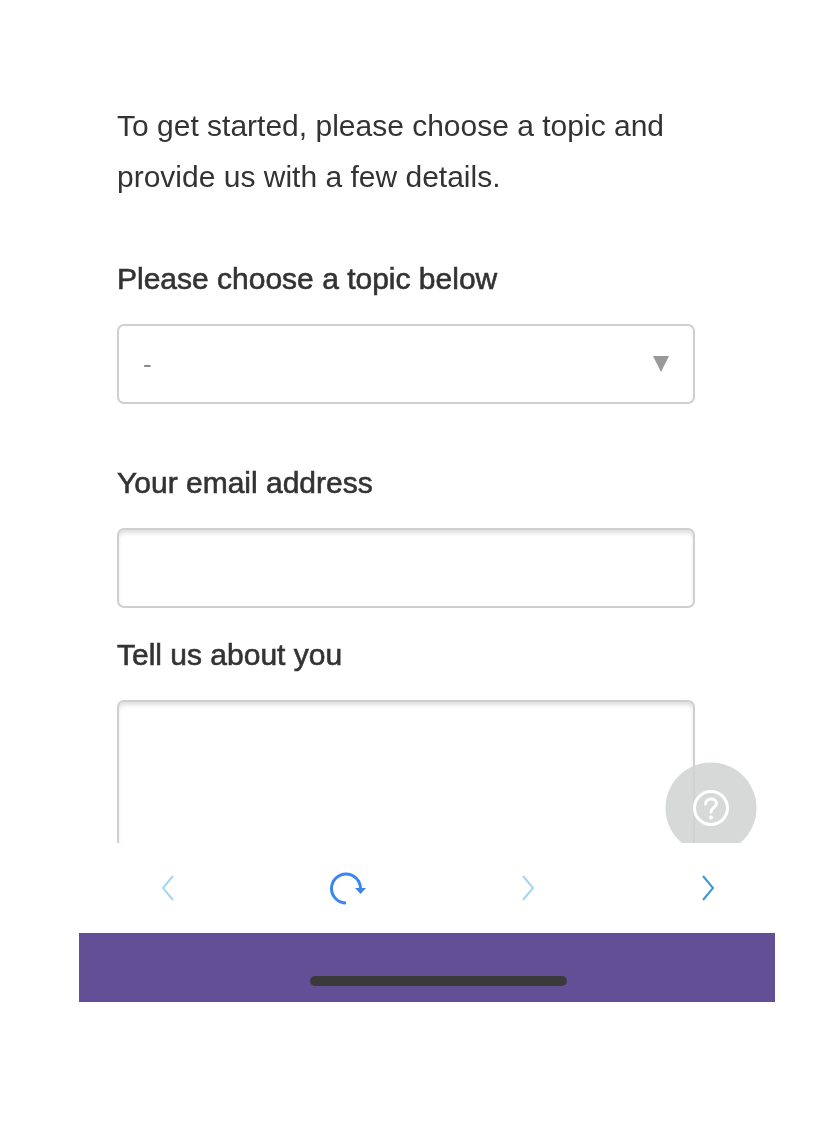 Image resolution: width=816 pixels, height=1138 pixels. What do you see at coordinates (308, 279) in the screenshot?
I see `field-label: Please choose a topic below` at bounding box center [308, 279].